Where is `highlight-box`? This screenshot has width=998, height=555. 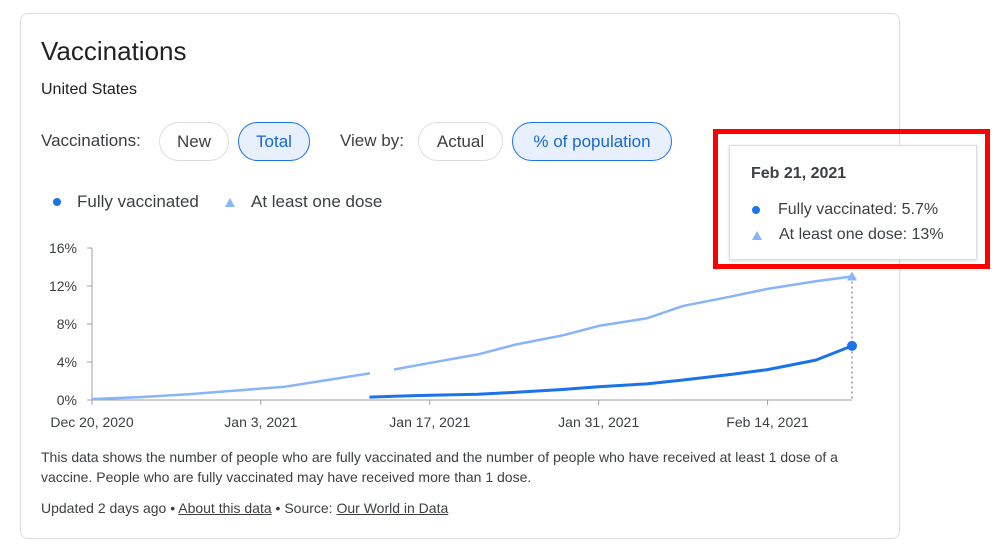
highlight-box is located at coordinates (851, 199).